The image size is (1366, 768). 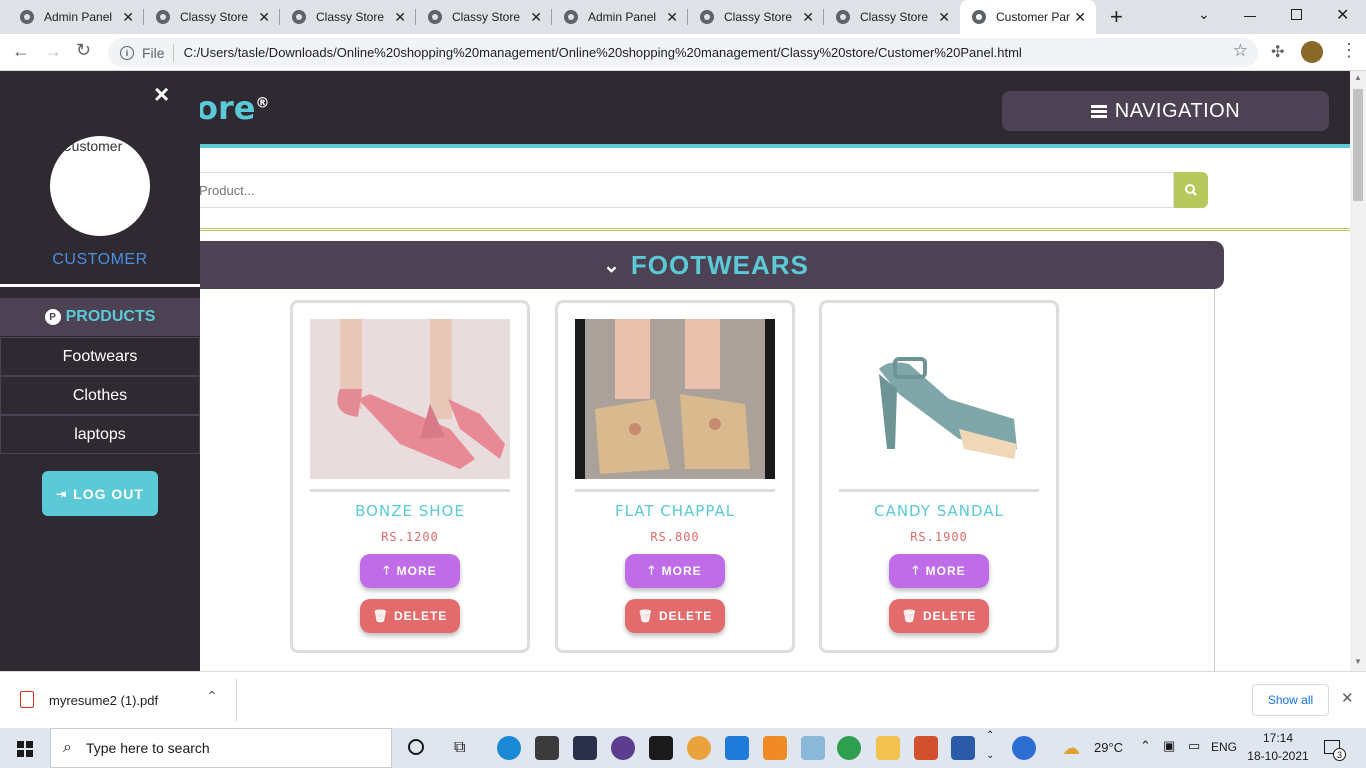 What do you see at coordinates (1108, 747) in the screenshot?
I see `weather-temp: 29°C` at bounding box center [1108, 747].